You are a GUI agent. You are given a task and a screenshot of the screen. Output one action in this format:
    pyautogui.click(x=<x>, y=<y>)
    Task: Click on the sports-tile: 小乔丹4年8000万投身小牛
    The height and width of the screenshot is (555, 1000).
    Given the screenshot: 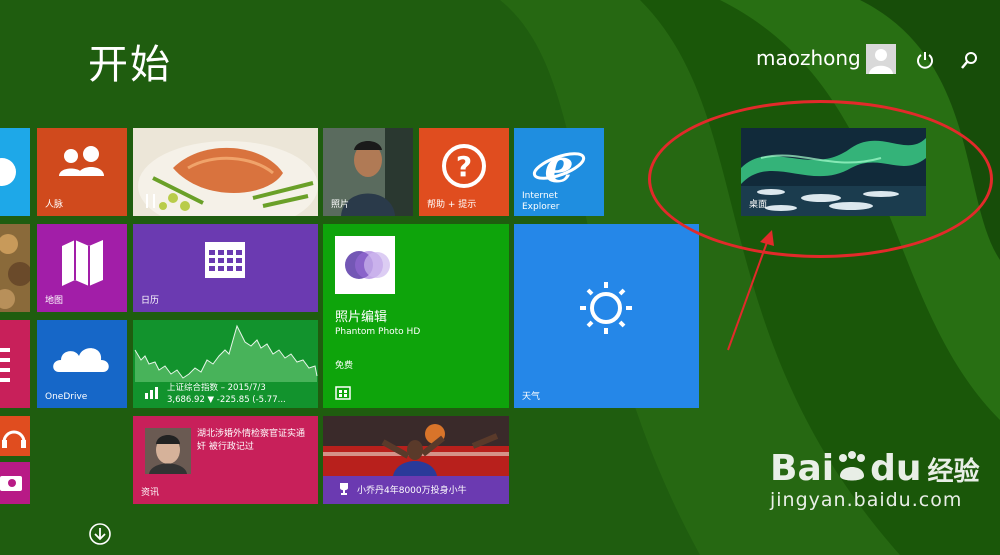 What is the action you would take?
    pyautogui.click(x=416, y=460)
    